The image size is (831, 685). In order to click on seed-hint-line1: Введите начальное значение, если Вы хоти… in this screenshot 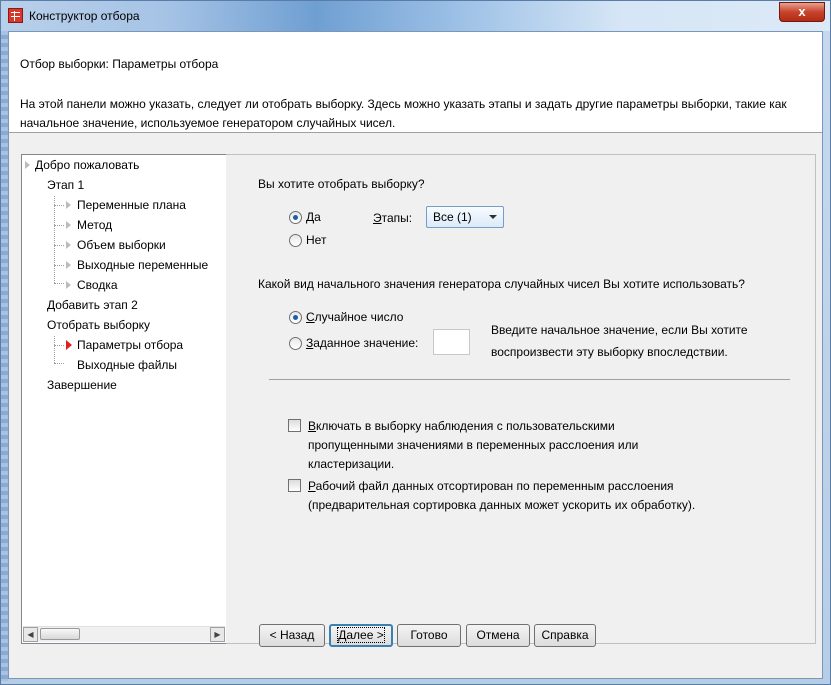, I will do `click(619, 330)`.